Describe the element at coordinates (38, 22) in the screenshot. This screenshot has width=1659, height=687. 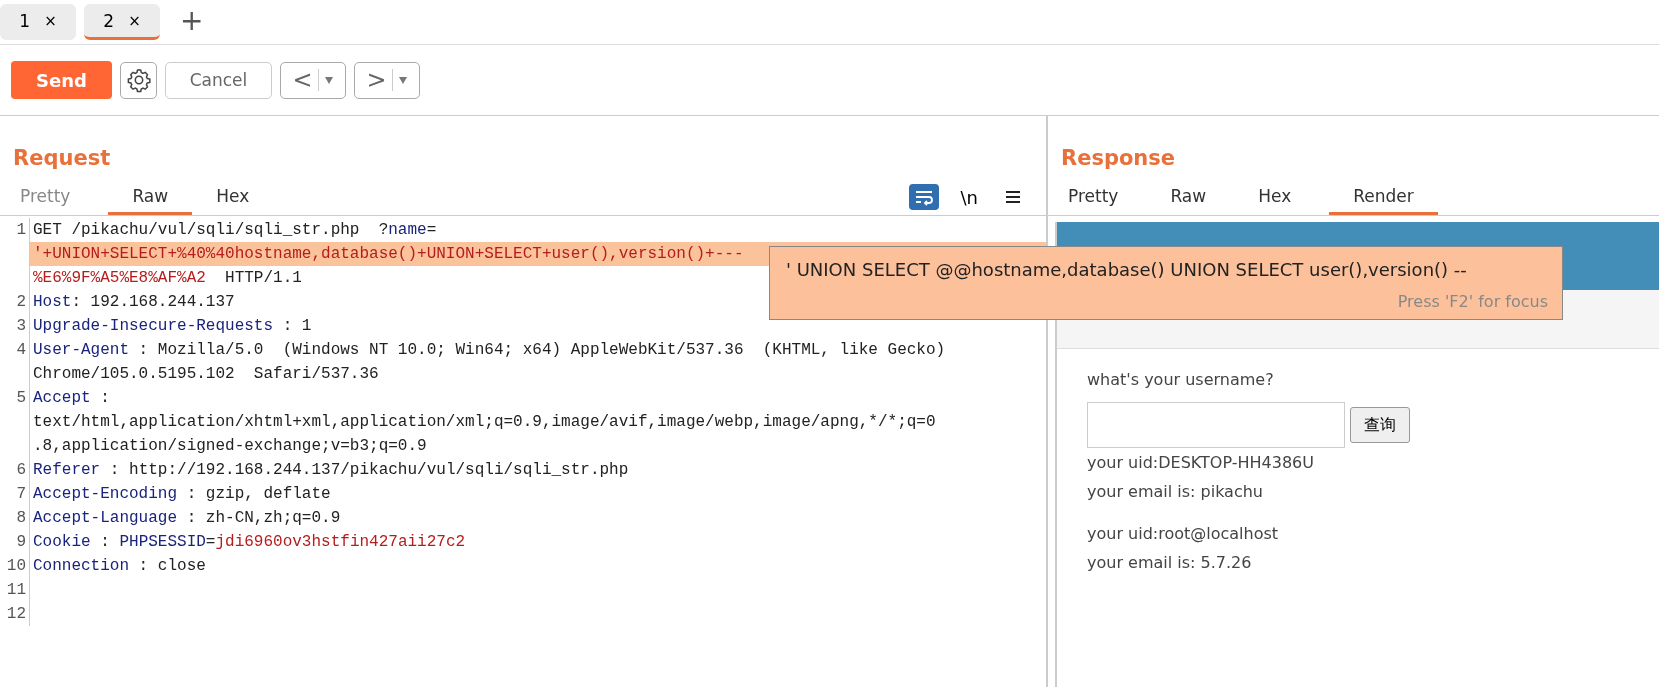
I see `tab: 1 ×` at that location.